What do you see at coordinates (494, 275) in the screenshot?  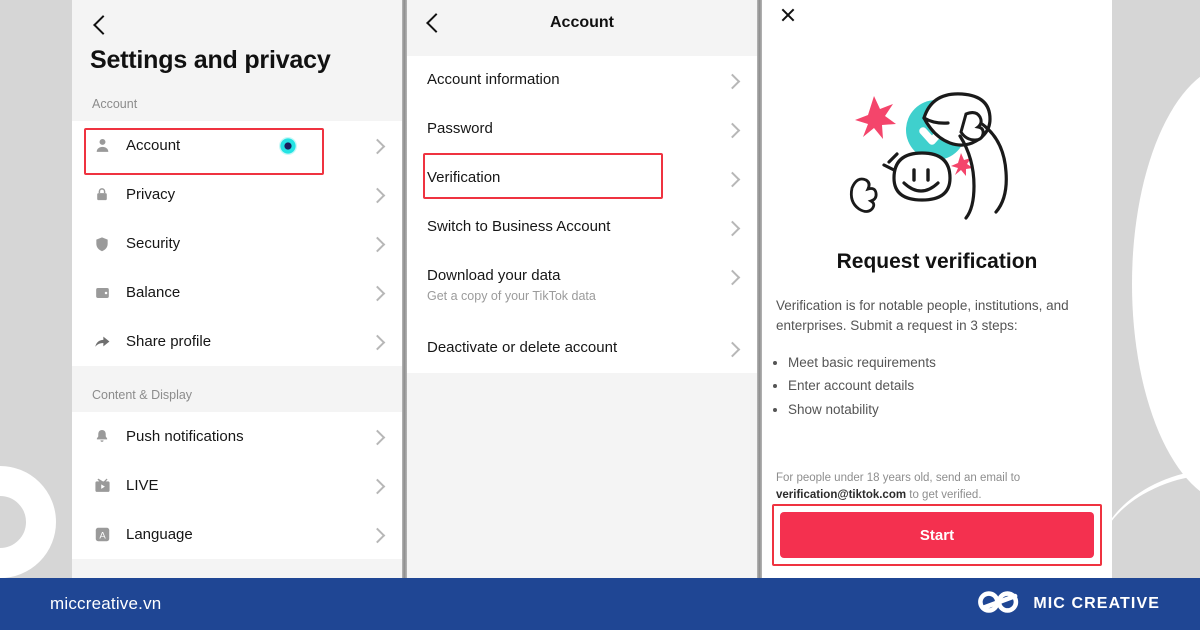 I see `account-item-label: Download your data` at bounding box center [494, 275].